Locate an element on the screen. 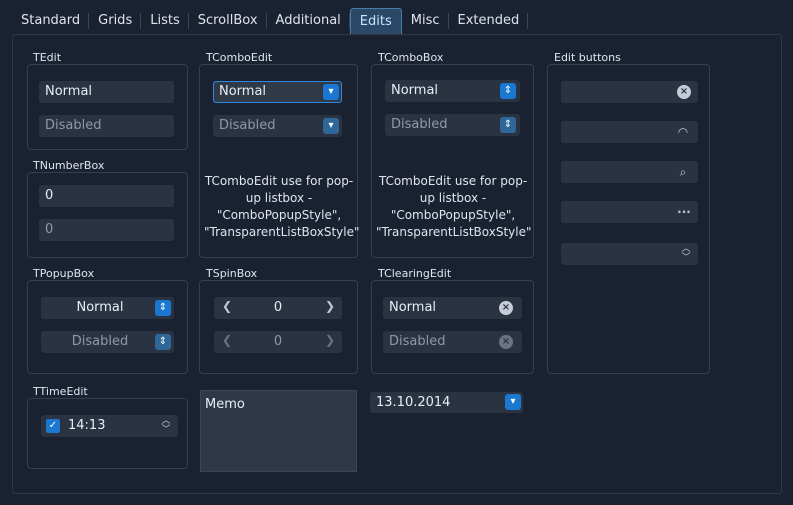  tcomboedit-caption: TComboEdit is located at coordinates (239, 57).